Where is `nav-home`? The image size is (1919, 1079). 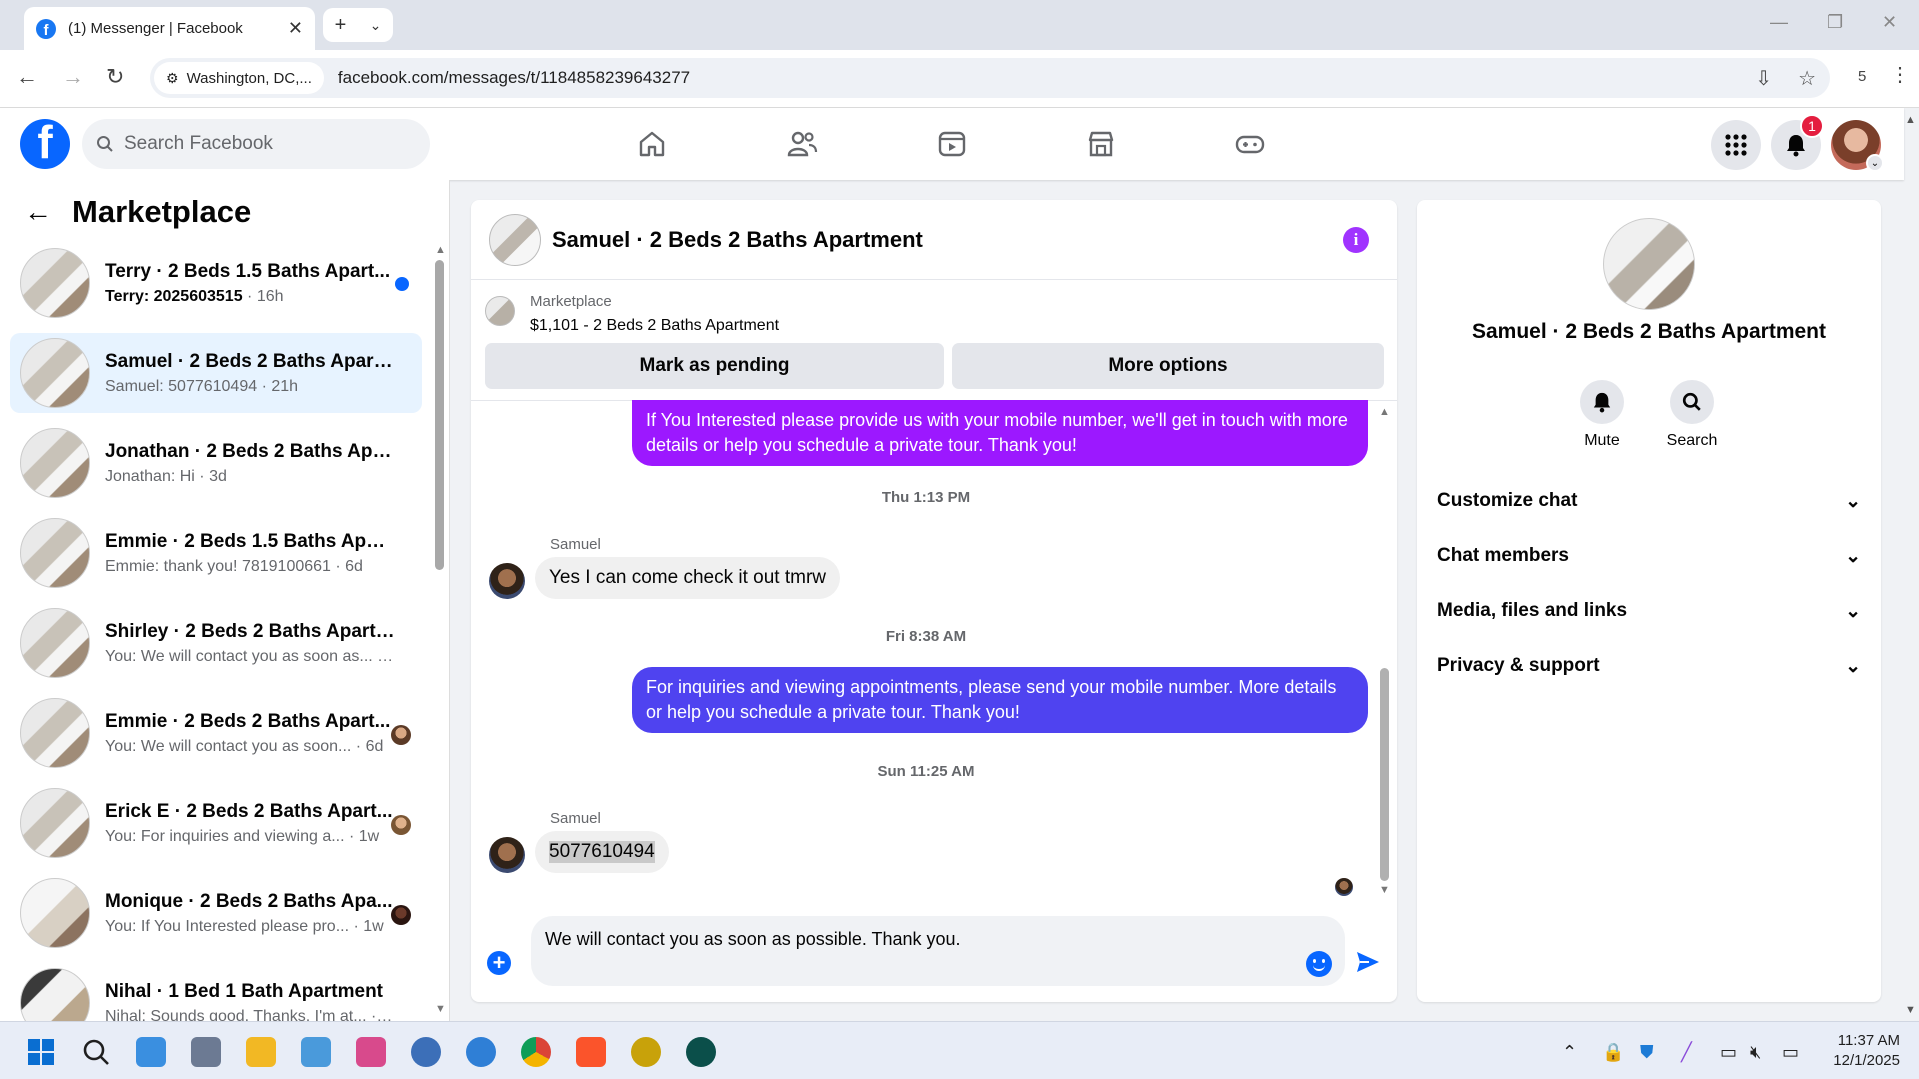
nav-home is located at coordinates (652, 144).